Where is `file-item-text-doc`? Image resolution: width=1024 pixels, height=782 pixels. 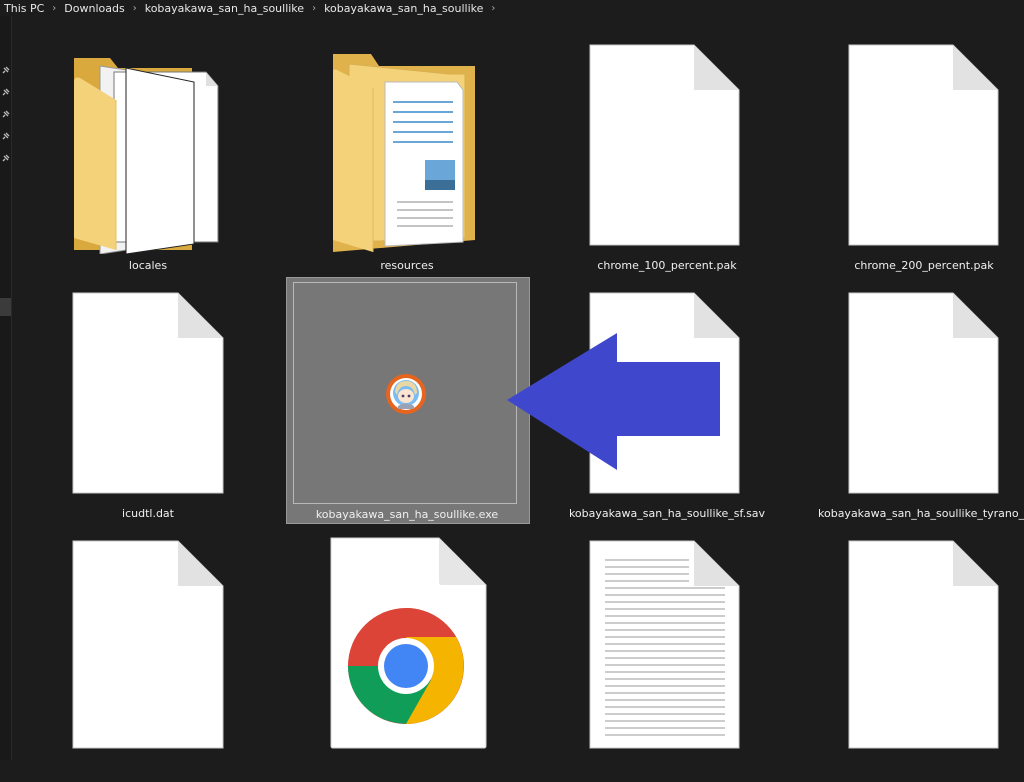
file-item-text-doc is located at coordinates (667, 660).